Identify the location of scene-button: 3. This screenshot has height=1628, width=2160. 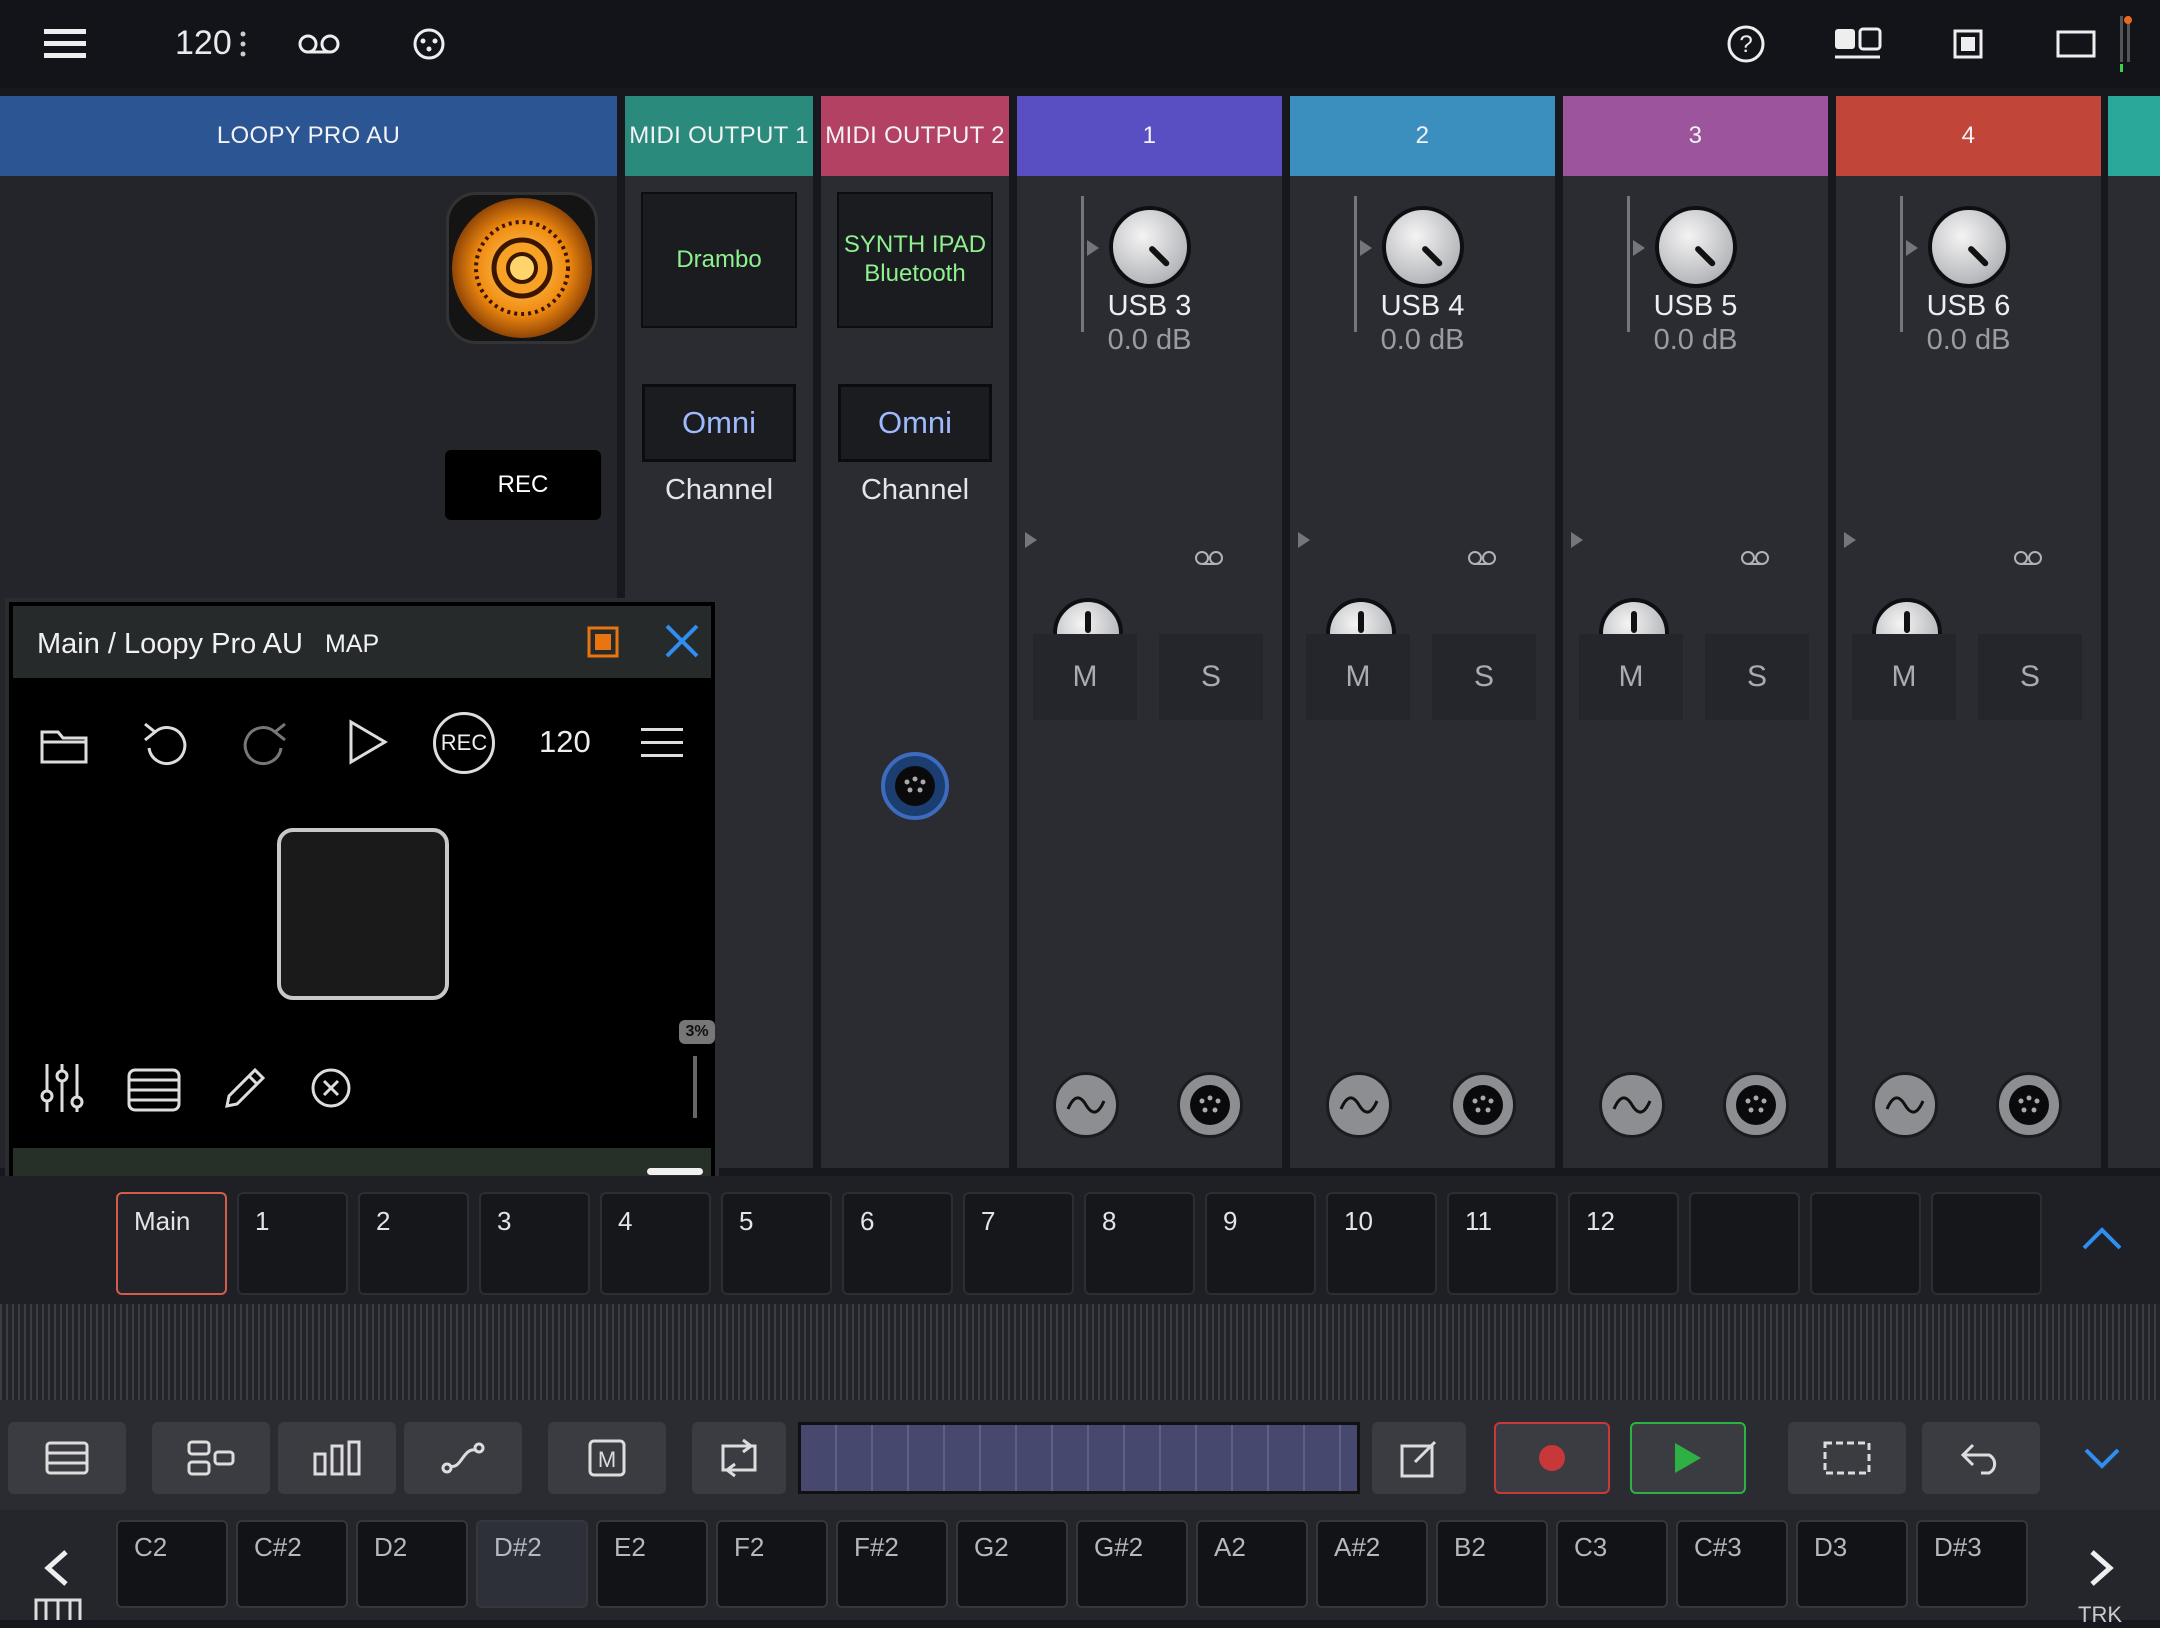
(534, 1243).